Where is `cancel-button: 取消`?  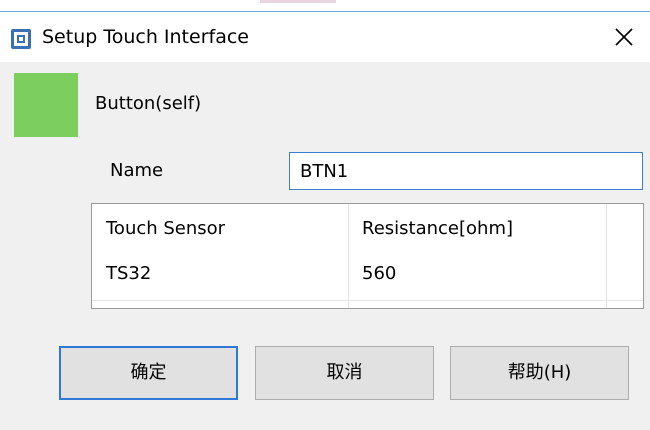 cancel-button: 取消 is located at coordinates (344, 373).